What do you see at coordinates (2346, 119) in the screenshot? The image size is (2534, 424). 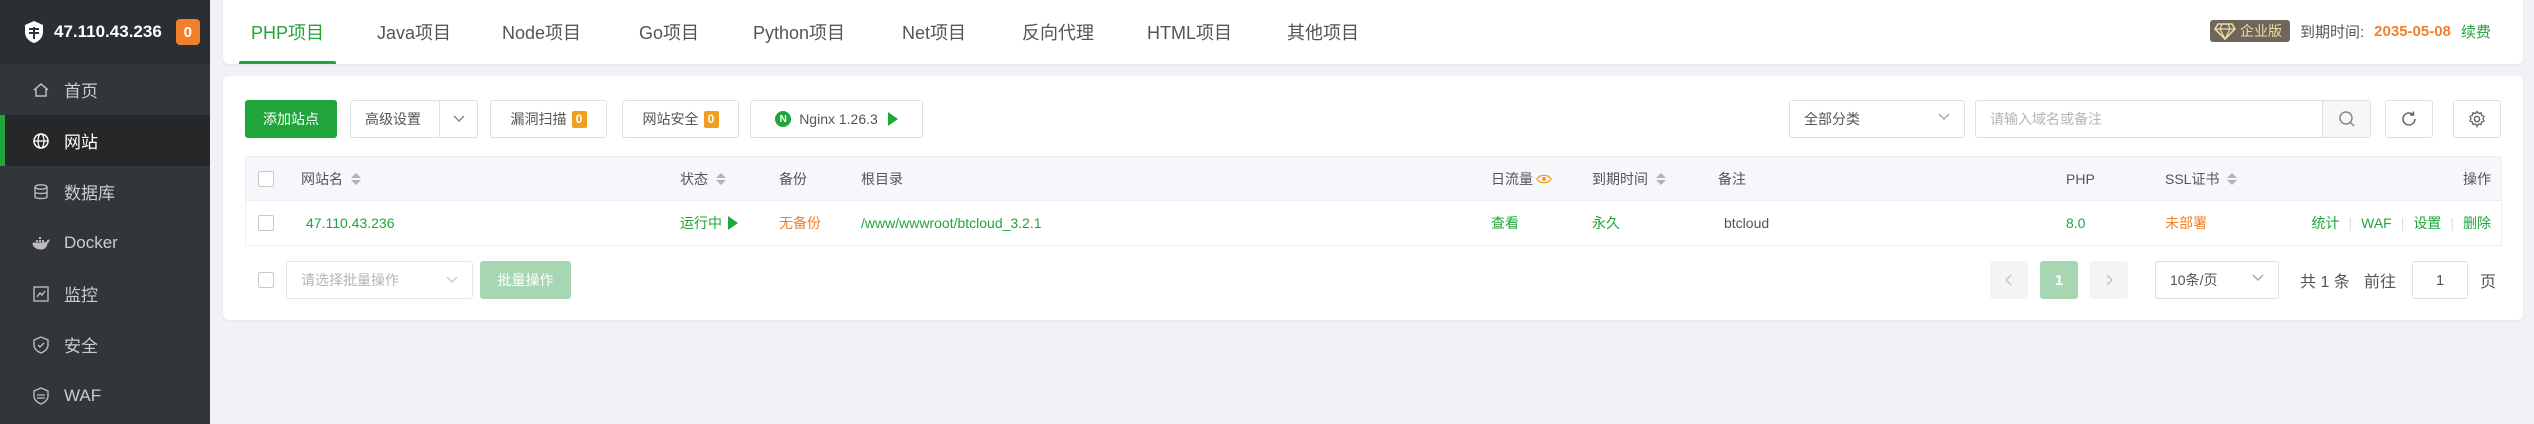 I see `search-button` at bounding box center [2346, 119].